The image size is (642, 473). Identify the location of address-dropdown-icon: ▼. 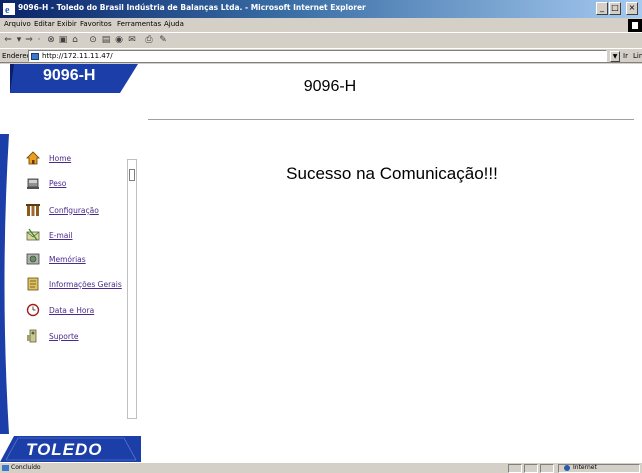
(615, 56).